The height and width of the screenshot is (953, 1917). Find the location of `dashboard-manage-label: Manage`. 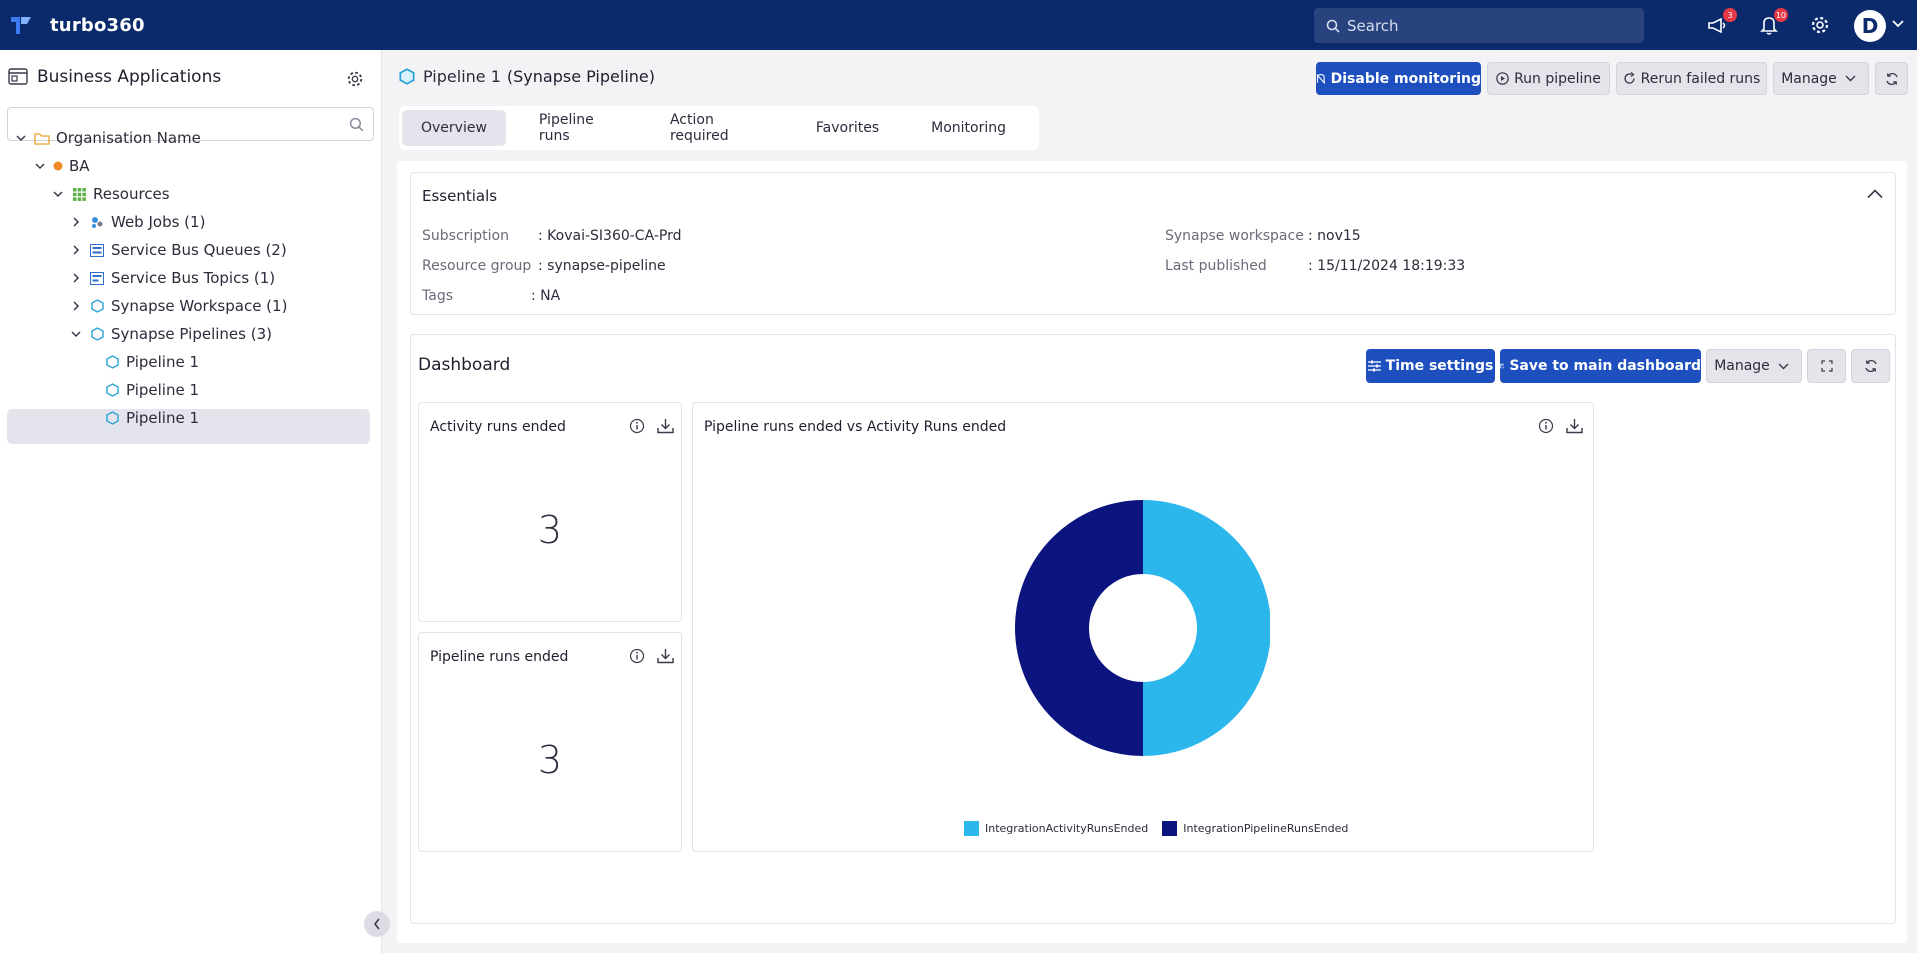

dashboard-manage-label: Manage is located at coordinates (1742, 366).